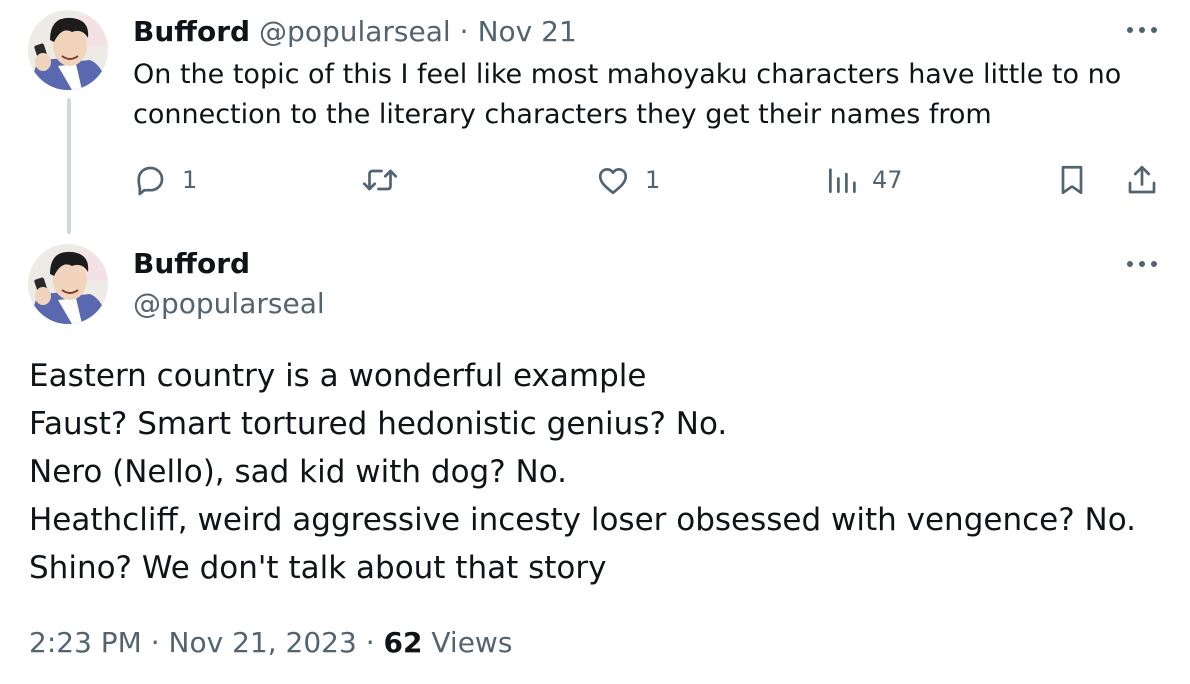 The image size is (1190, 684). What do you see at coordinates (527, 31) in the screenshot?
I see `tweet-date: Nov 21` at bounding box center [527, 31].